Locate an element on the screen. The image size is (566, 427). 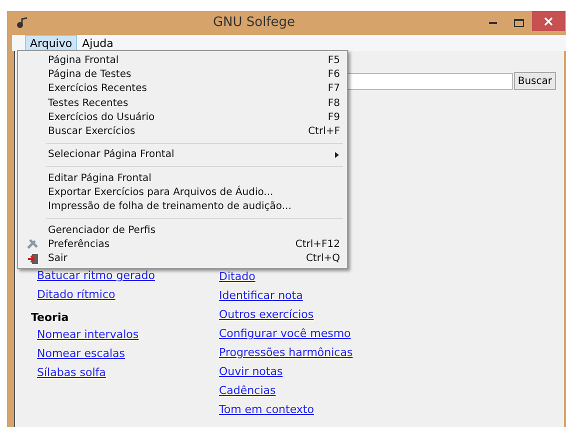
exercise-link: Ditado is located at coordinates (237, 278).